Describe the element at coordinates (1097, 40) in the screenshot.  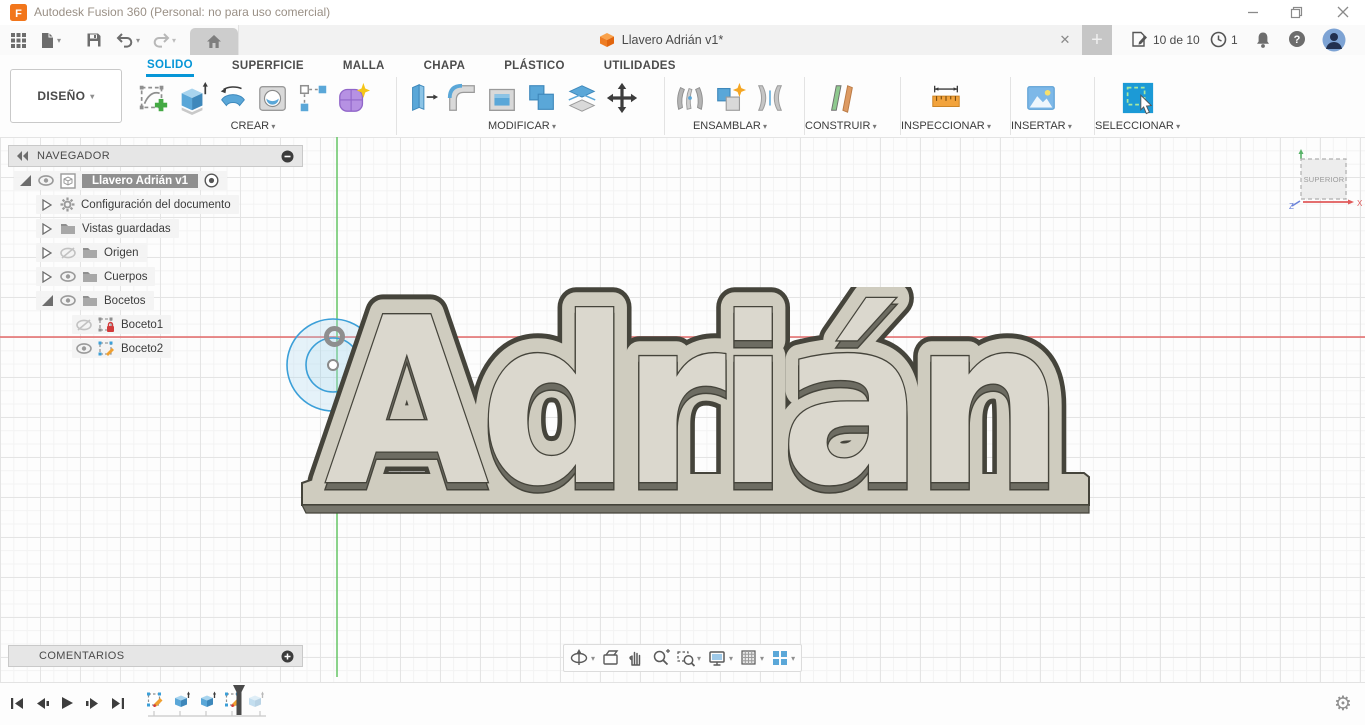
I see `new-tab-button: +` at that location.